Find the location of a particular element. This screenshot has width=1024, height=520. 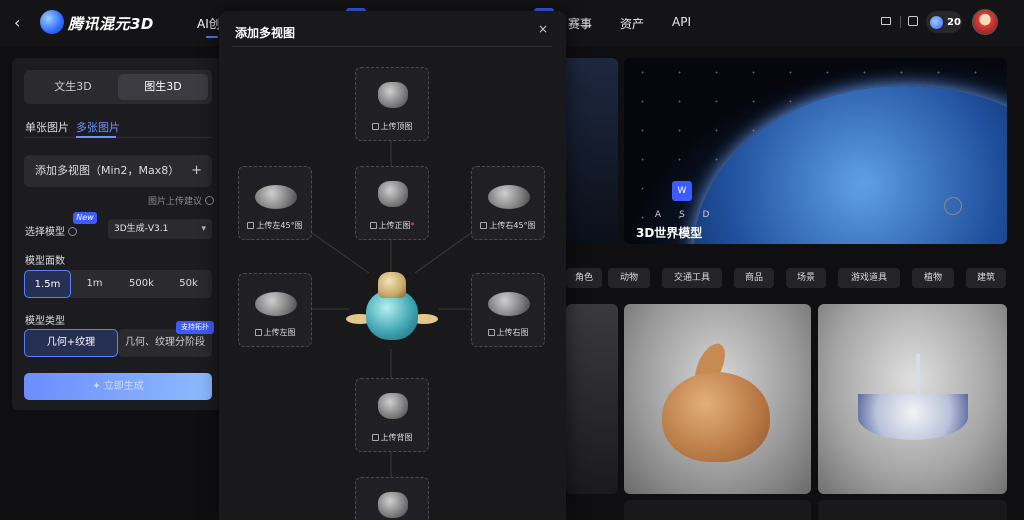

boat-model-image is located at coordinates (913, 417).